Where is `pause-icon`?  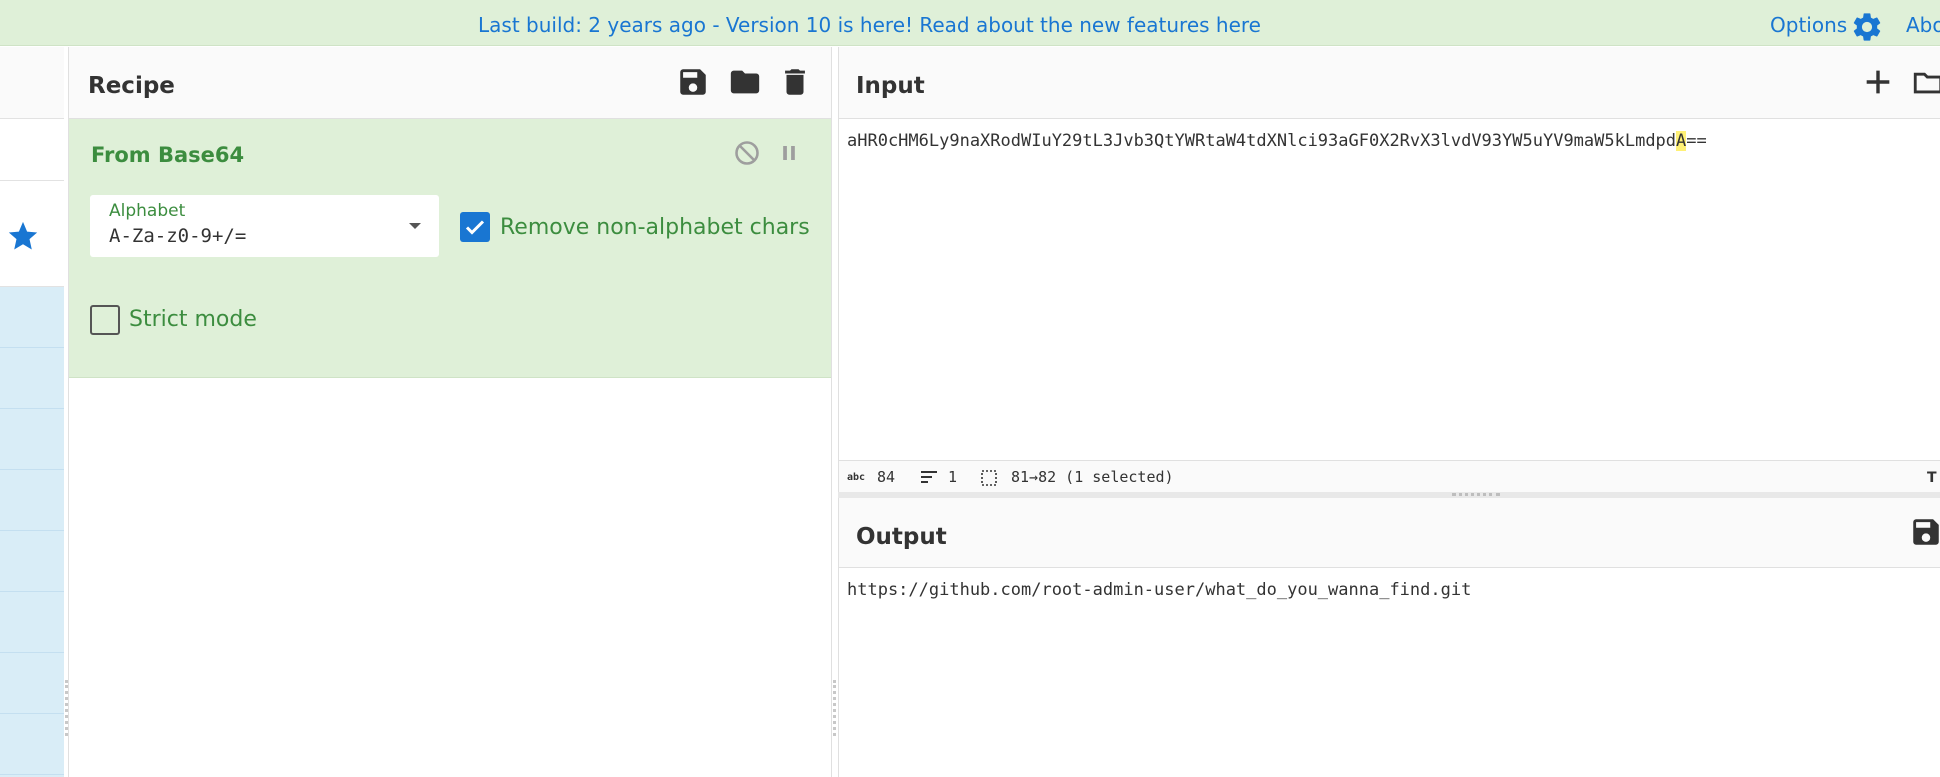
pause-icon is located at coordinates (789, 153).